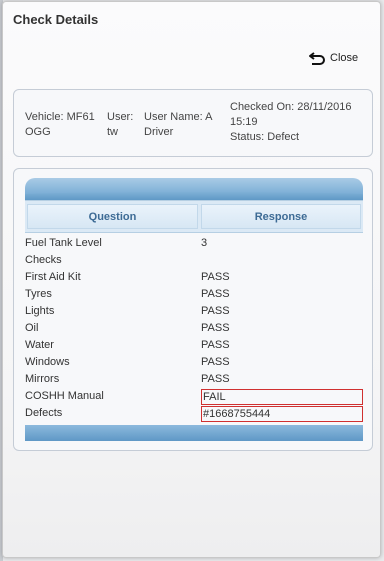 The width and height of the screenshot is (384, 561). What do you see at coordinates (291, 114) in the screenshot?
I see `checked-on-label: Checked On: 28/11/2016 15:19` at bounding box center [291, 114].